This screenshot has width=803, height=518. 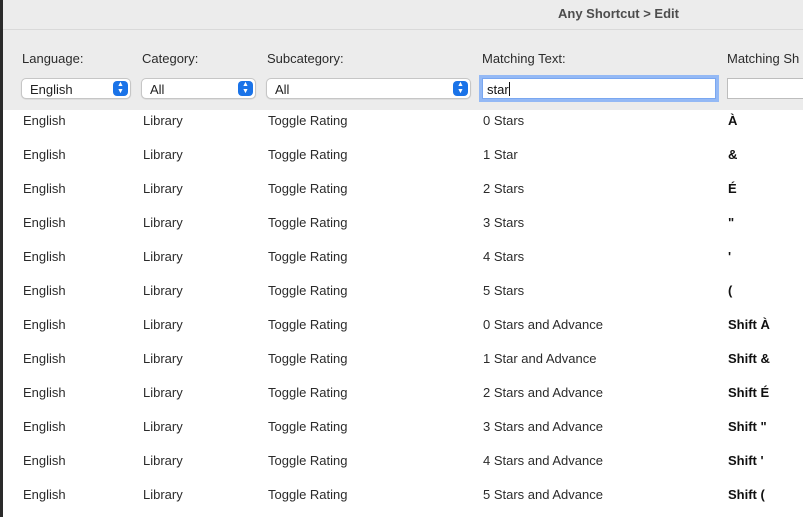 I want to click on matching-text-cell: 2 Stars and Advance, so click(x=543, y=392).